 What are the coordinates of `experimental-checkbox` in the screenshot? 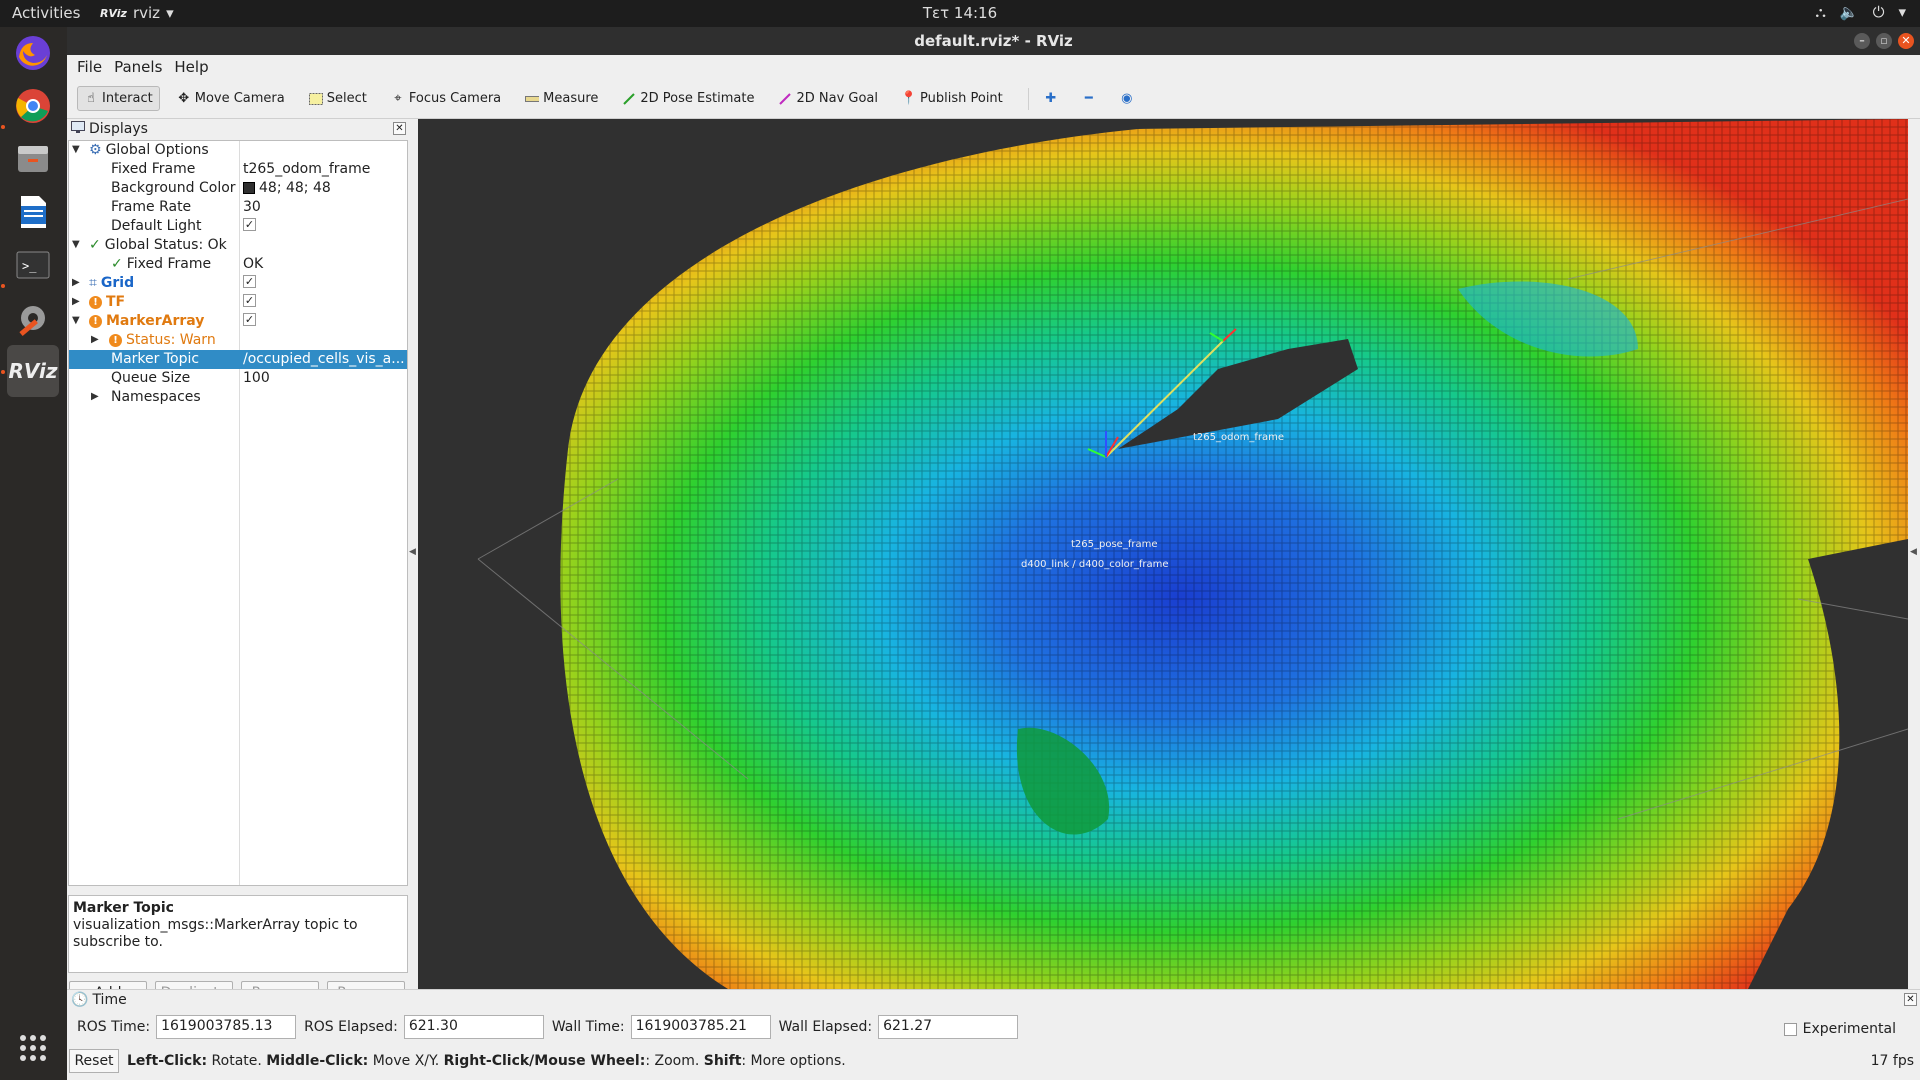 It's located at (1790, 1029).